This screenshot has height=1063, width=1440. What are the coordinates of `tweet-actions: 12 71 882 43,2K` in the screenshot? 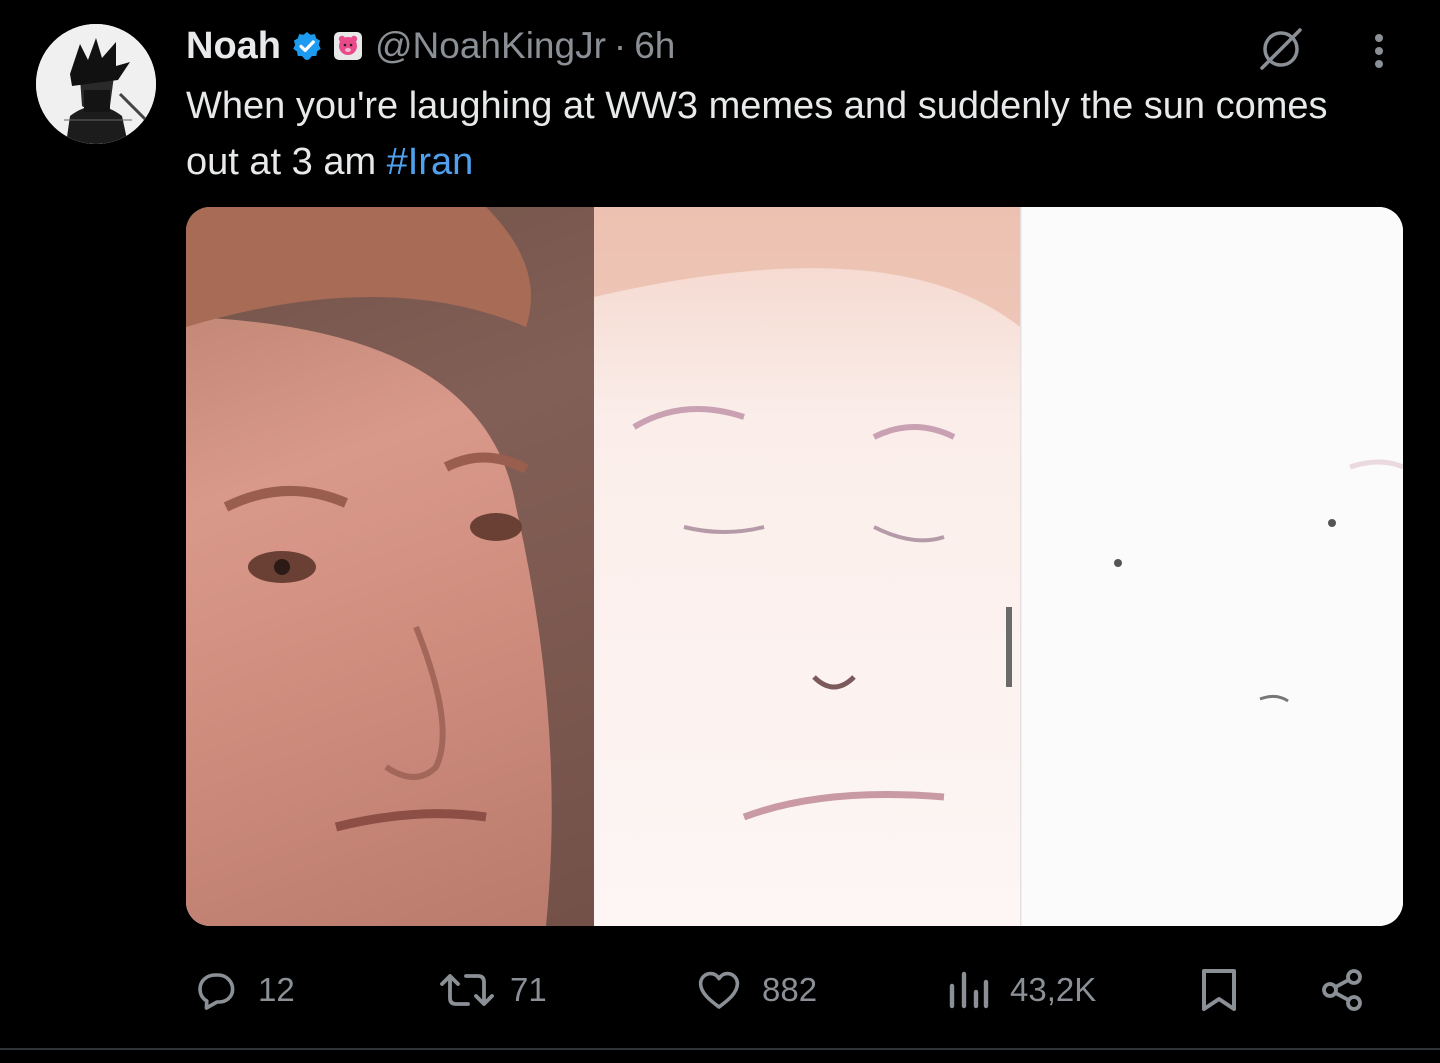 It's located at (720, 990).